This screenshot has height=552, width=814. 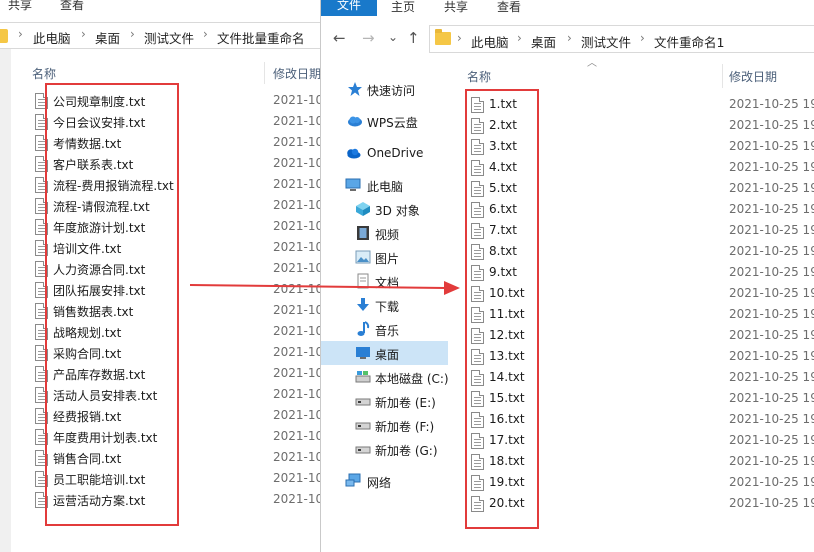 I want to click on left-column-header: 名称 修改日期, so click(x=161, y=73).